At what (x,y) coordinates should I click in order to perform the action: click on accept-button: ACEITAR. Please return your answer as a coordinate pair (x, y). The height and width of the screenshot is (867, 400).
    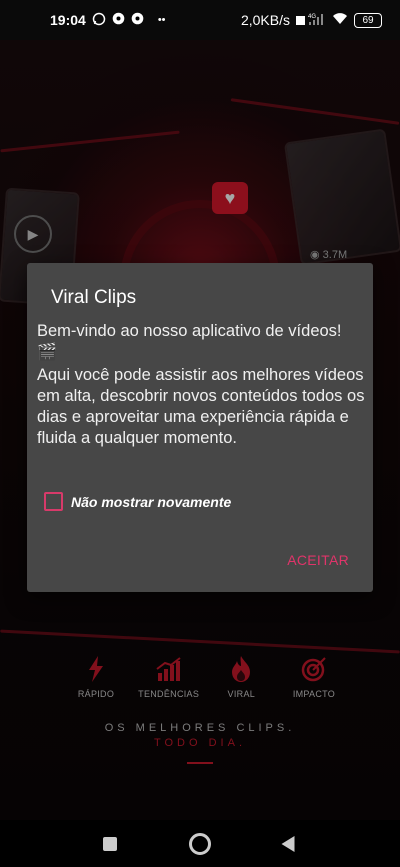
    Looking at the image, I should click on (318, 560).